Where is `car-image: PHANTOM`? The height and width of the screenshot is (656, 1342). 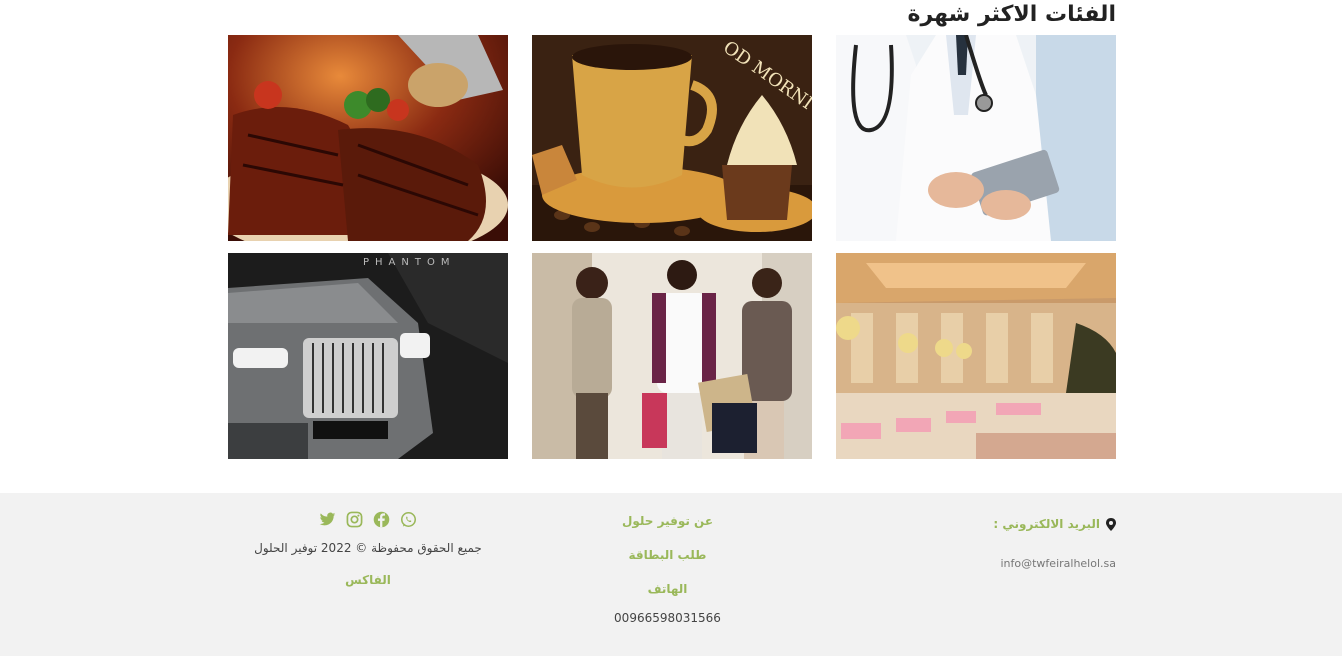
car-image: PHANTOM is located at coordinates (368, 356).